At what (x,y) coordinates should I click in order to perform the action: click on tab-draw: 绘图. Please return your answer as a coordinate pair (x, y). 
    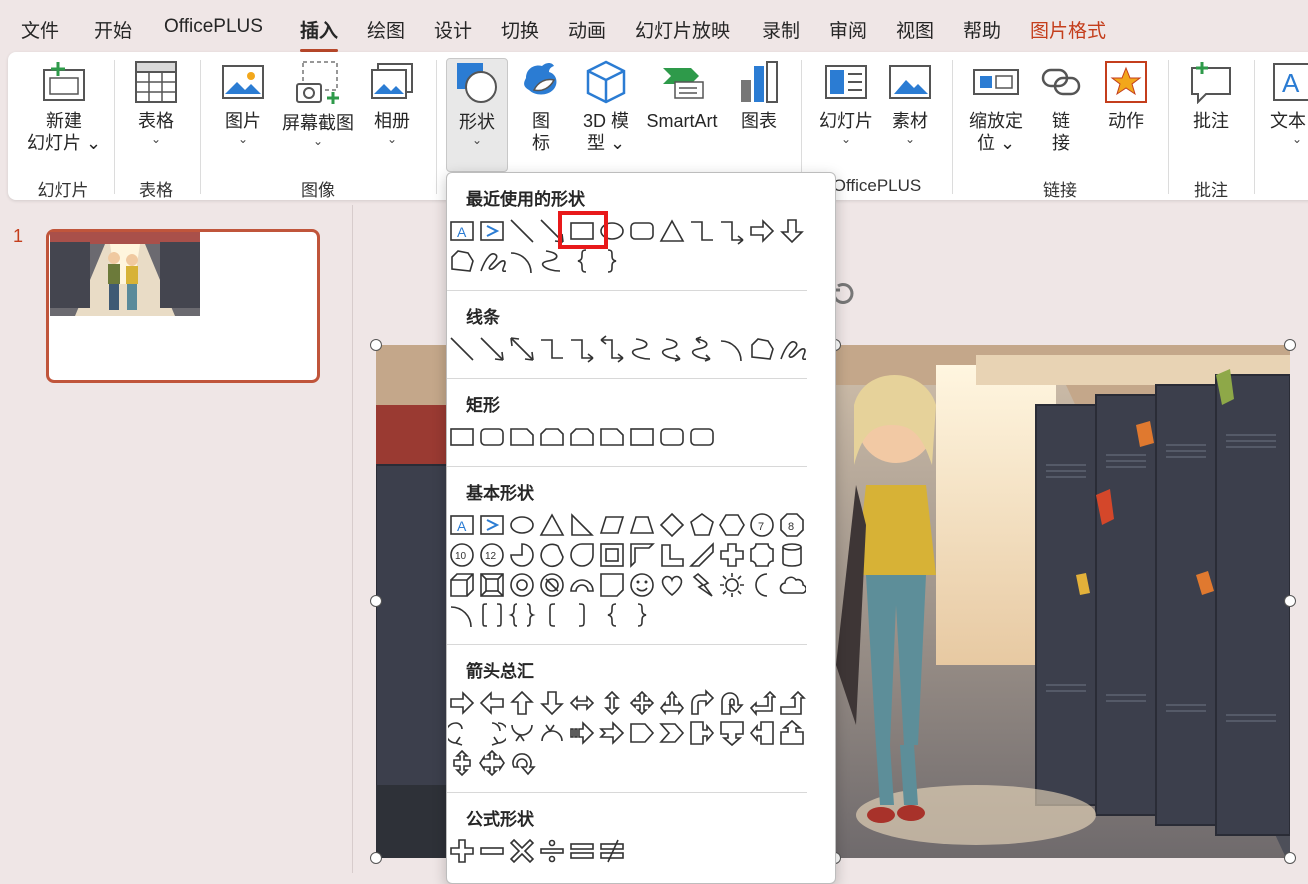
    Looking at the image, I should click on (386, 29).